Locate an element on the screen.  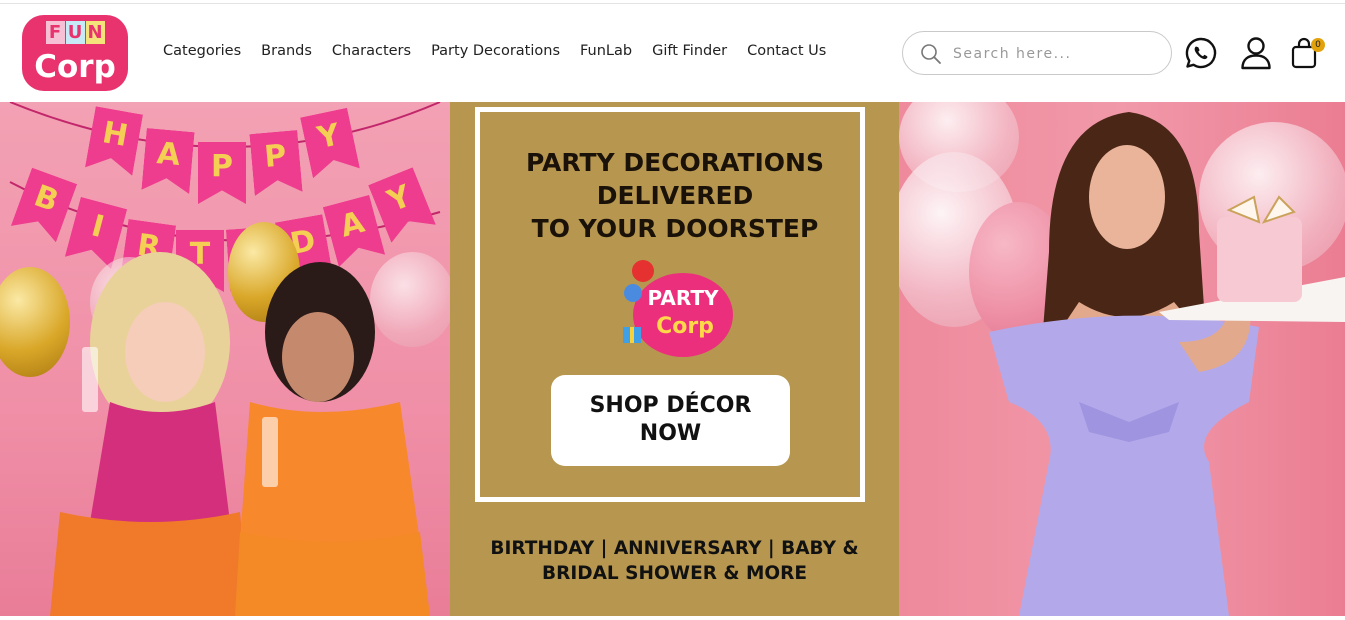
partycorp-logo: PARTY Corp is located at coordinates (678, 308).